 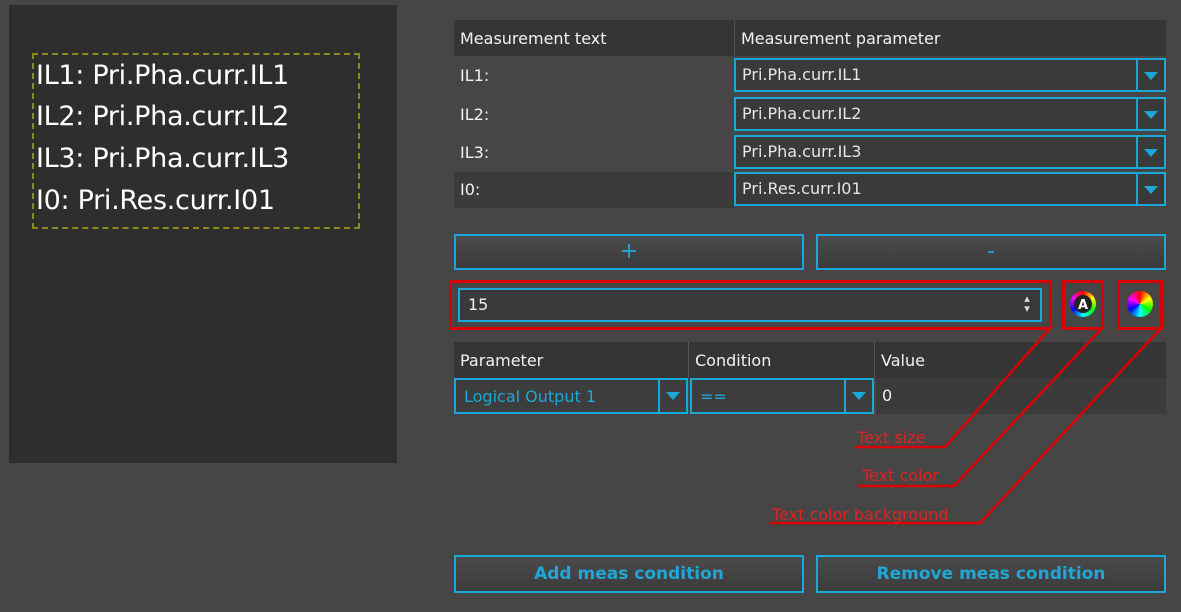 What do you see at coordinates (967, 425) in the screenshot?
I see `annotation-lines` at bounding box center [967, 425].